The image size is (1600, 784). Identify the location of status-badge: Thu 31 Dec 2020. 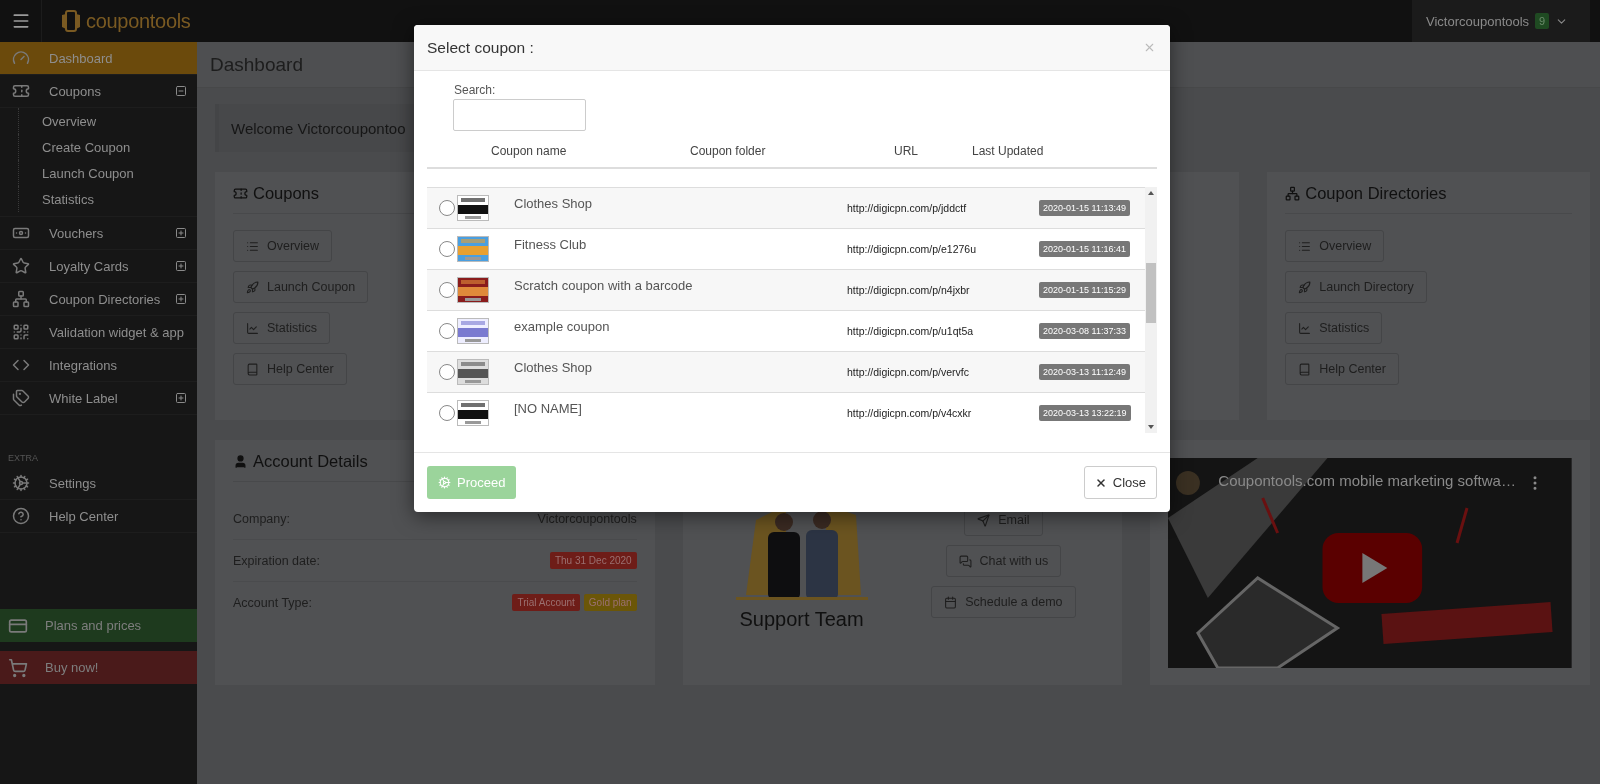
(593, 560).